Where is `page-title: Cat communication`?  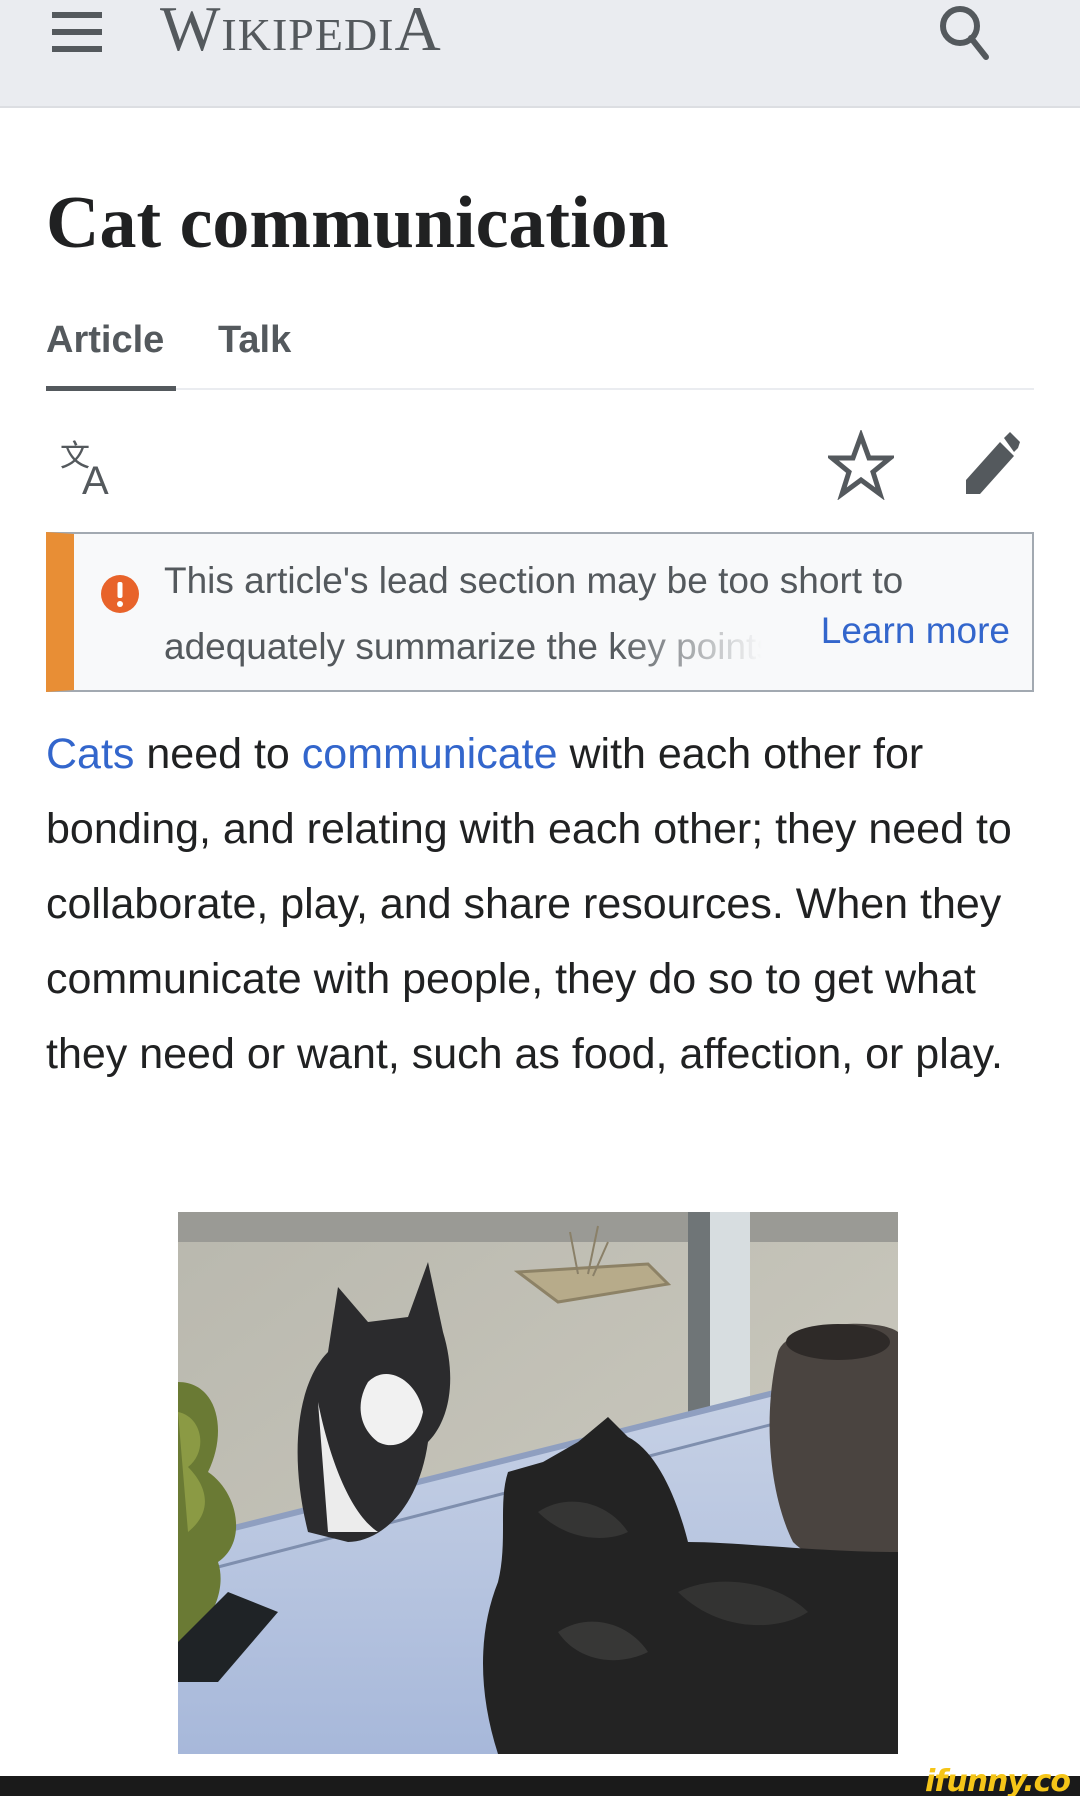 page-title: Cat communication is located at coordinates (357, 223).